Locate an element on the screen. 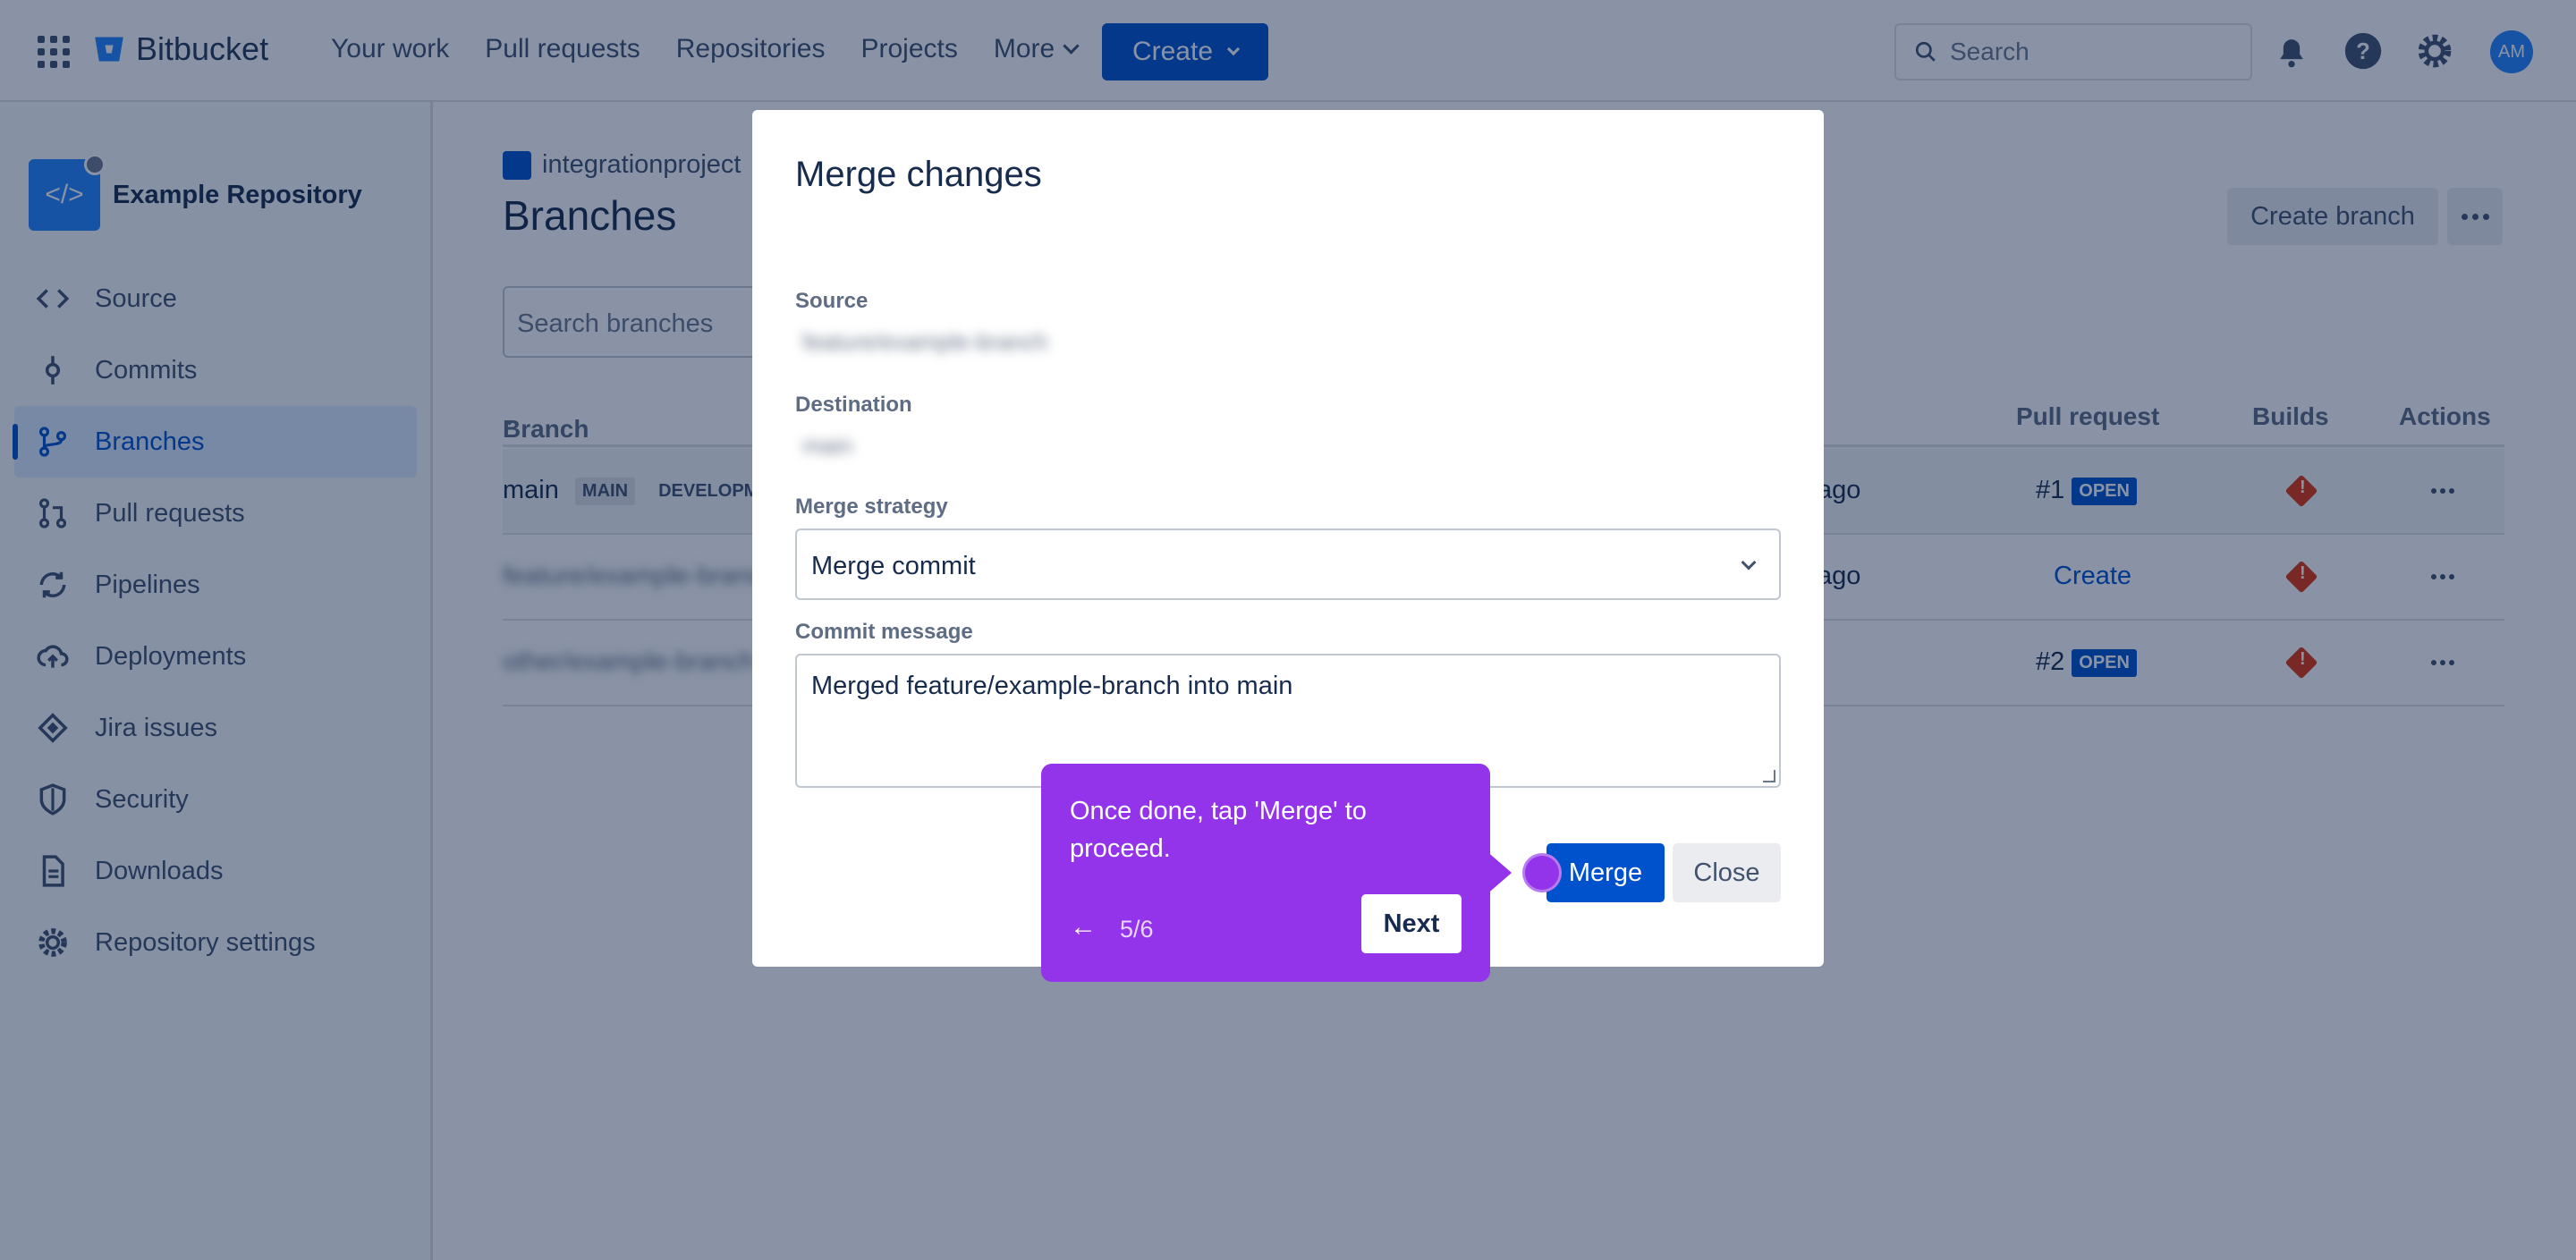  dialog-title: Merge changes is located at coordinates (918, 174).